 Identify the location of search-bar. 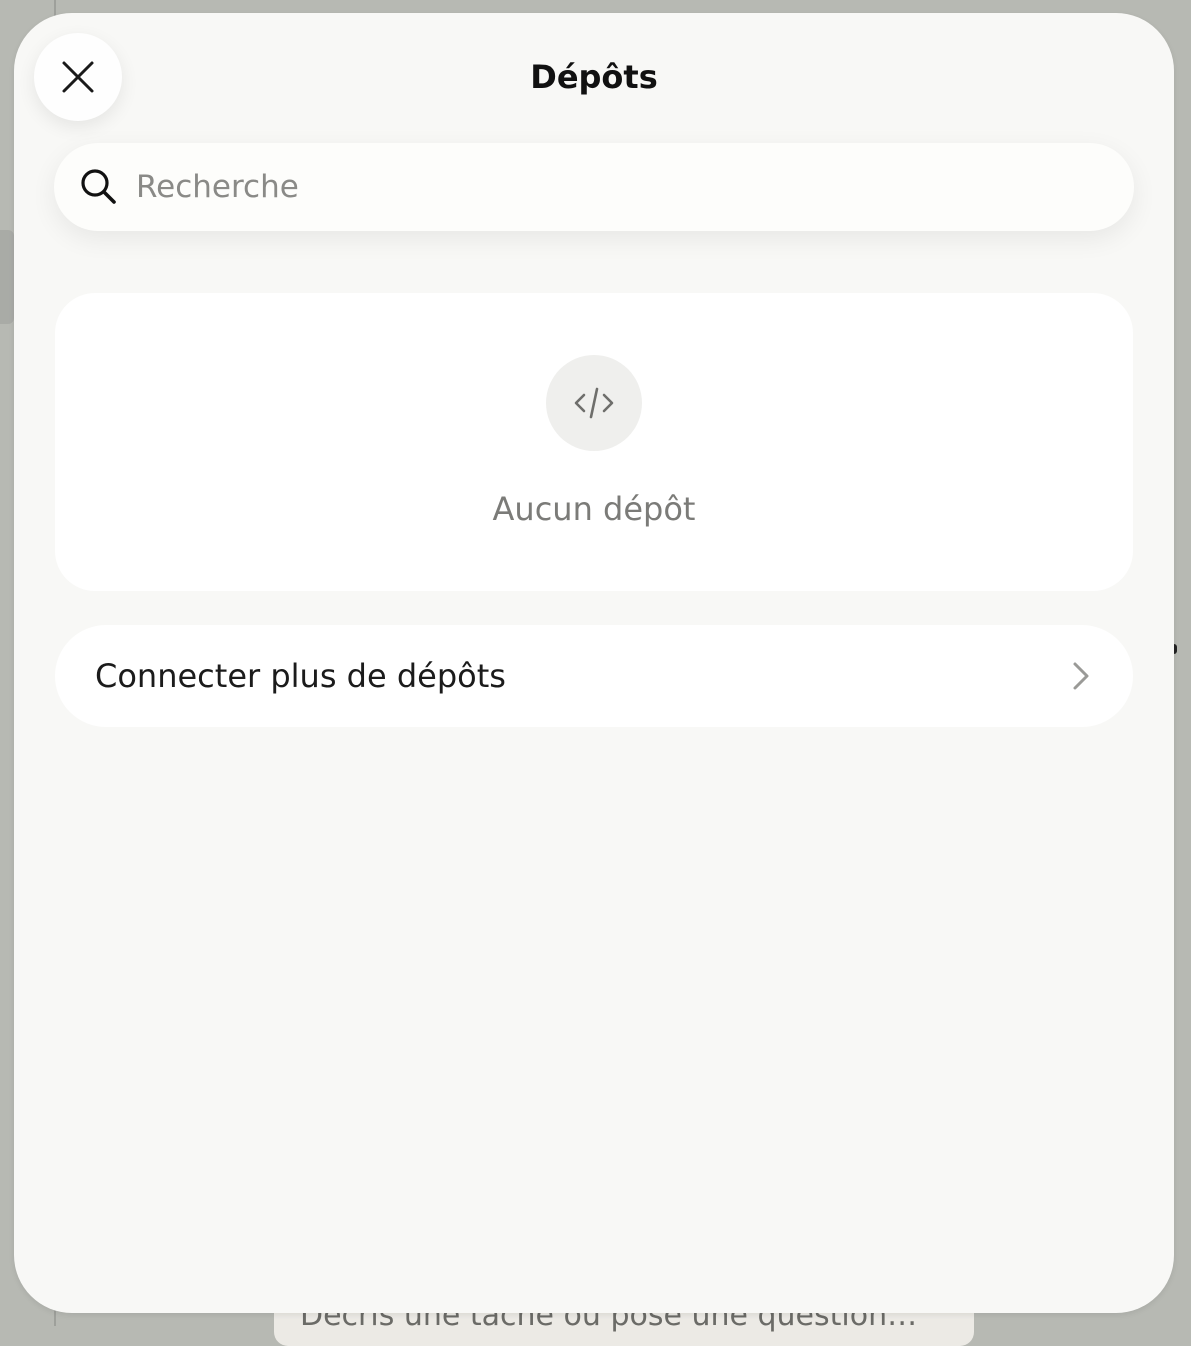
(594, 187).